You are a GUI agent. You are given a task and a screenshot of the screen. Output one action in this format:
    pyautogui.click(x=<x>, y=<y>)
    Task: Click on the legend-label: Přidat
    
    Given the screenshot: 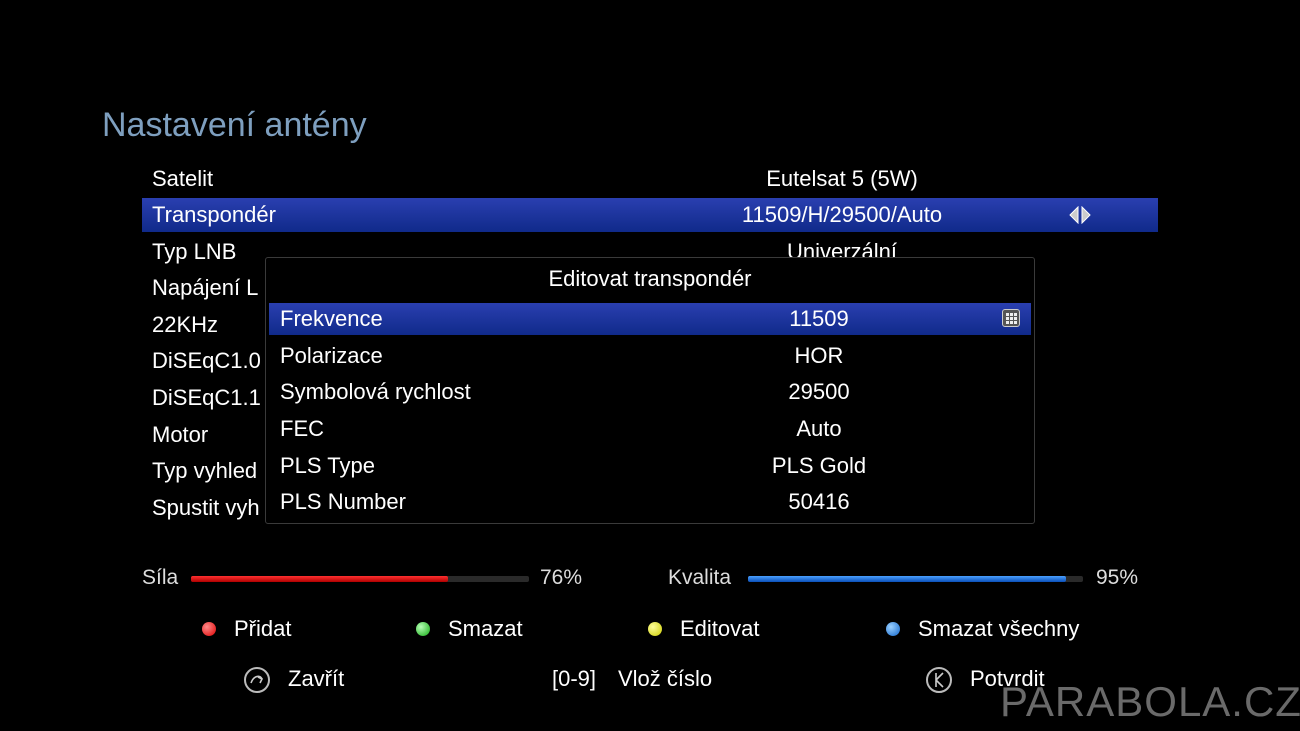 What is the action you would take?
    pyautogui.click(x=263, y=628)
    